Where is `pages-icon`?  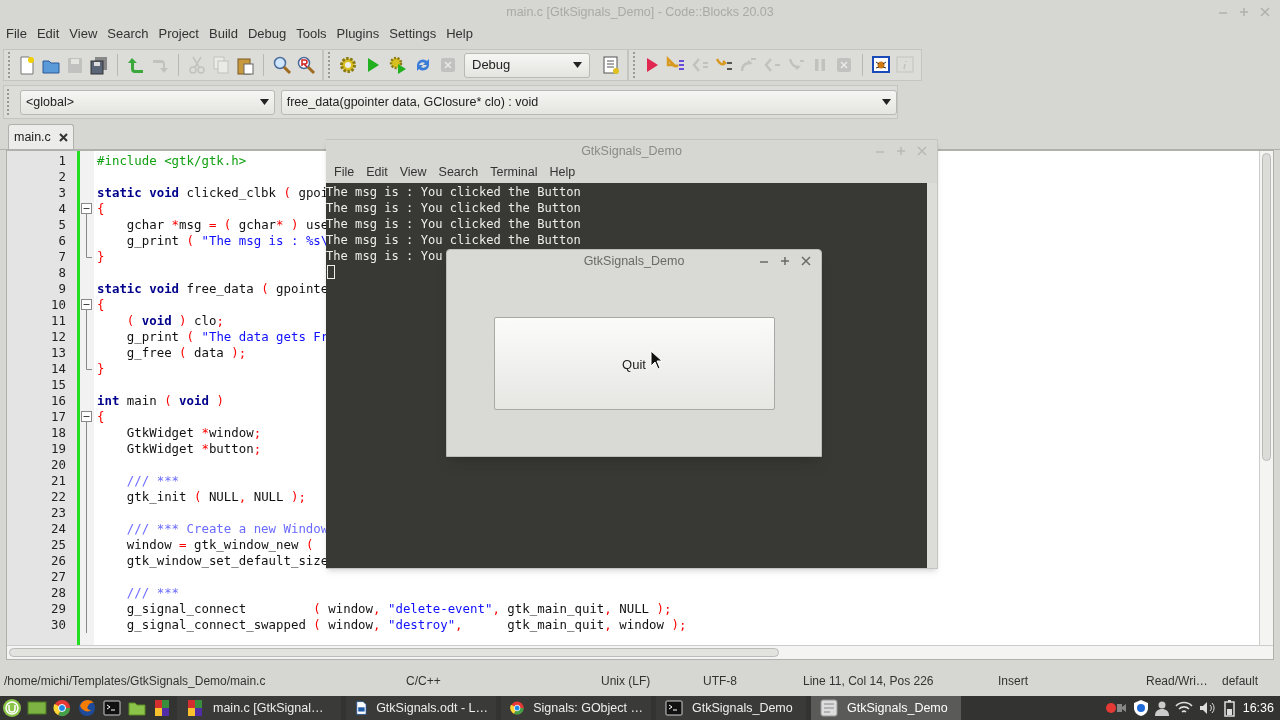
pages-icon is located at coordinates (221, 65).